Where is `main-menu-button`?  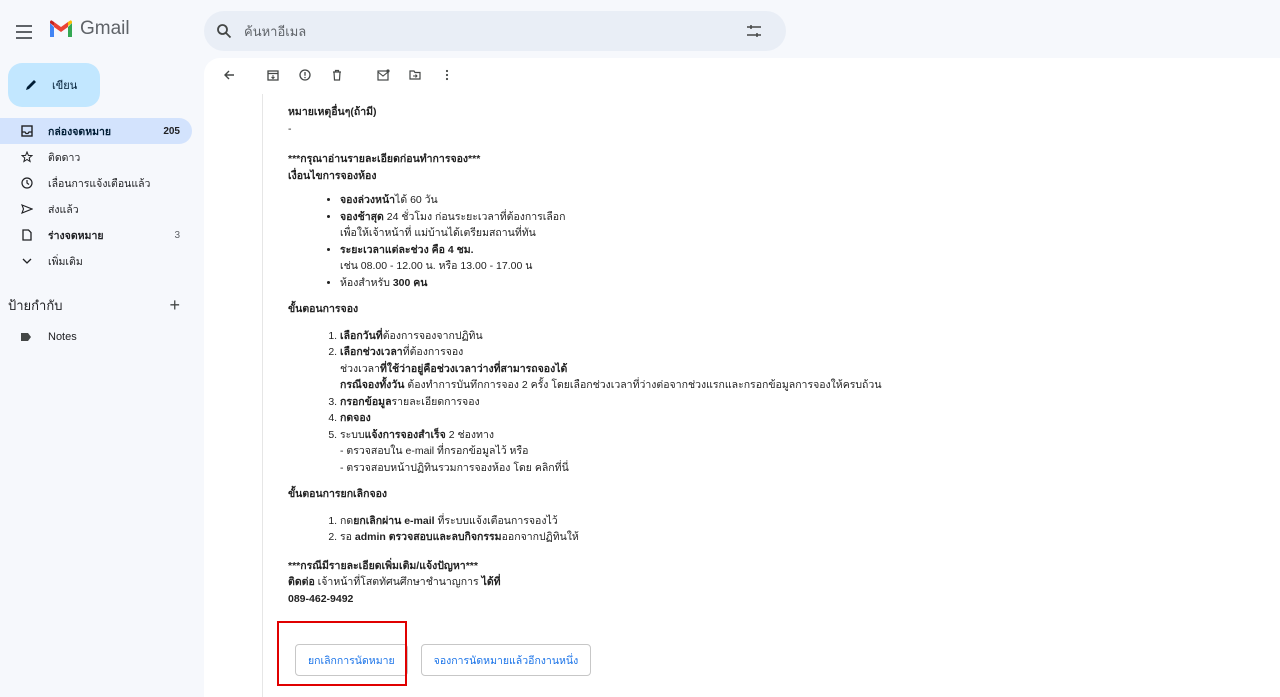
main-menu-button is located at coordinates (24, 32).